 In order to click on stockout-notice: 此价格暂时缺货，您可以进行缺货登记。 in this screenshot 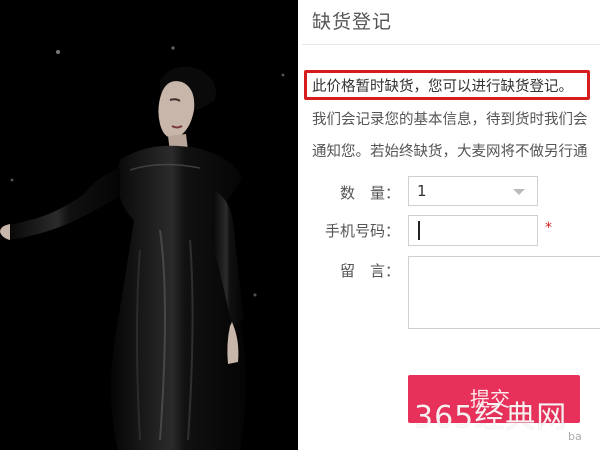, I will do `click(442, 87)`.